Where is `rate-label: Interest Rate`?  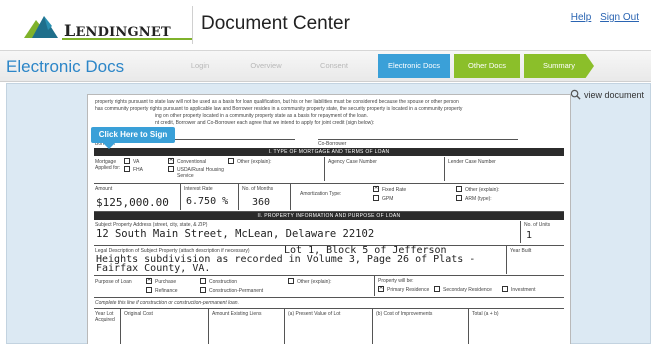
rate-label: Interest Rate is located at coordinates (198, 189).